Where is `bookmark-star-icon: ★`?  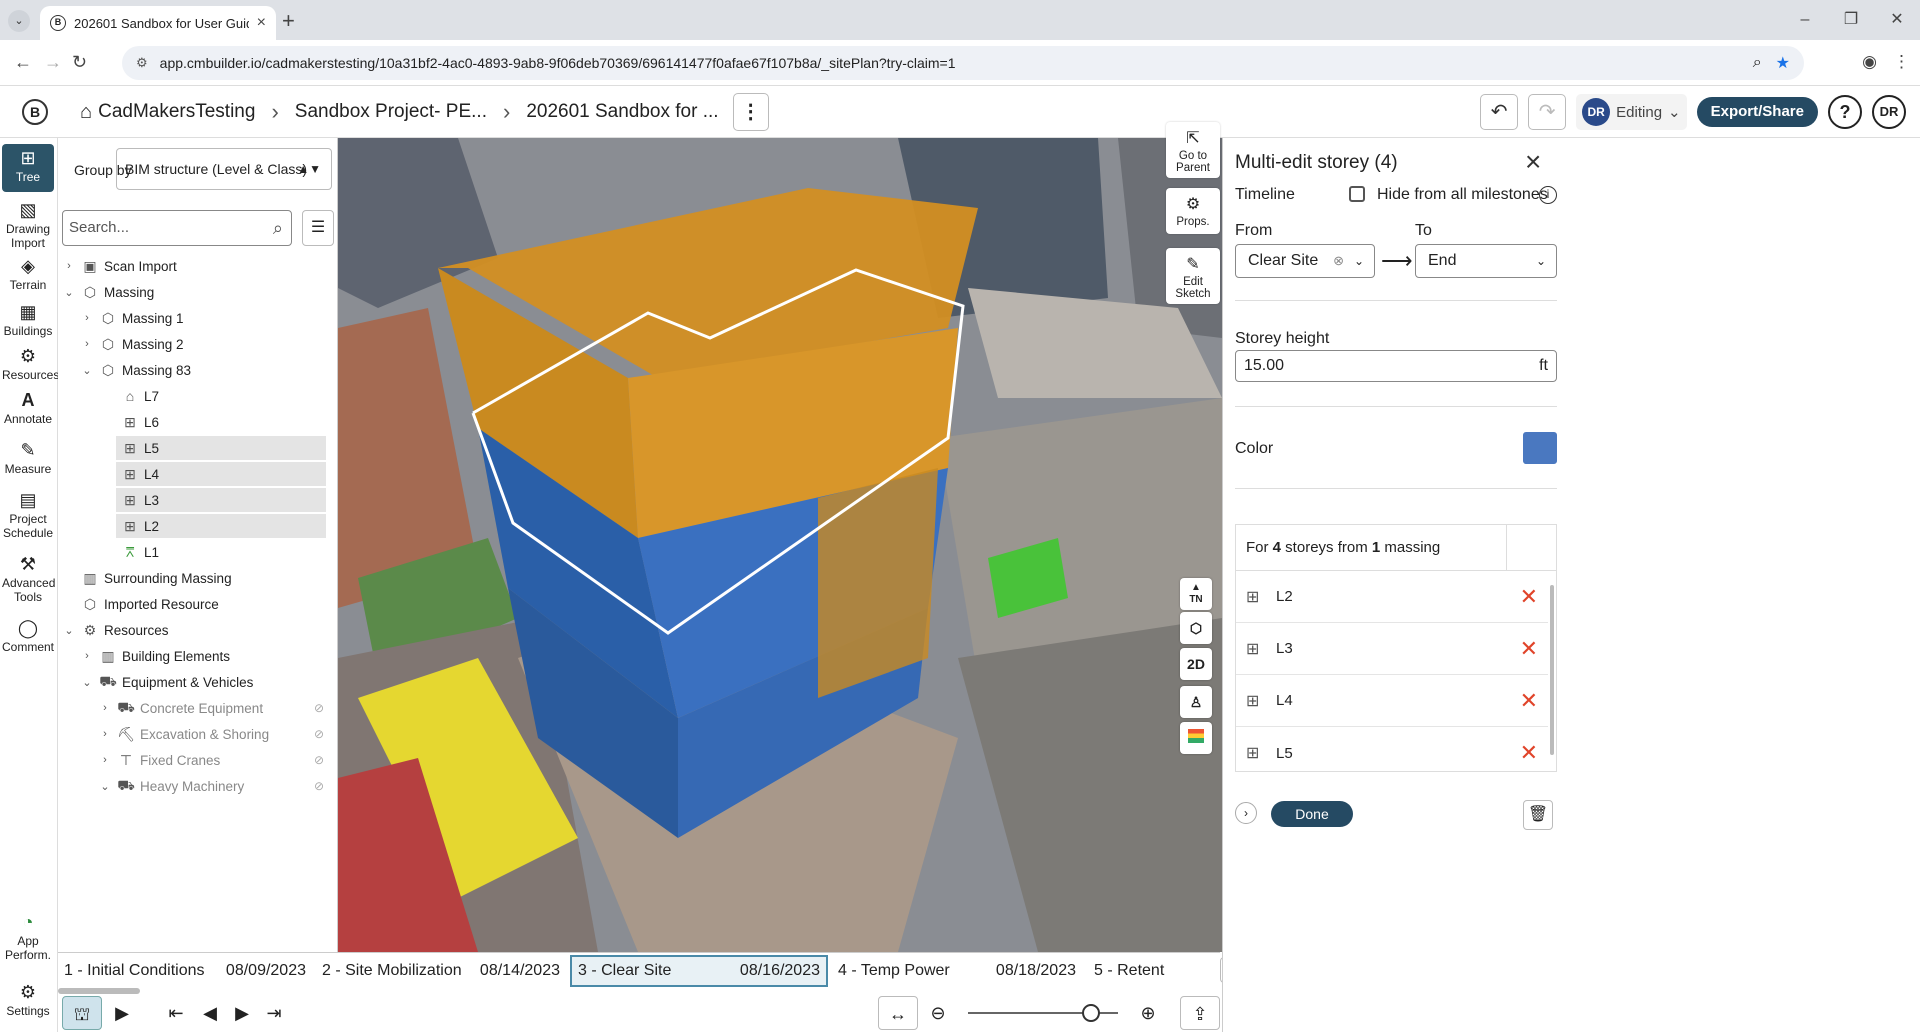
bookmark-star-icon: ★ is located at coordinates (1783, 63).